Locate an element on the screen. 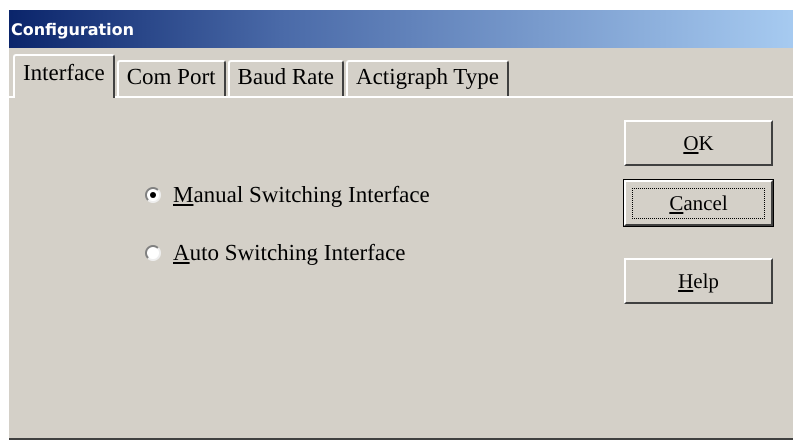 This screenshot has height=440, width=793. tab: Com Port is located at coordinates (171, 78).